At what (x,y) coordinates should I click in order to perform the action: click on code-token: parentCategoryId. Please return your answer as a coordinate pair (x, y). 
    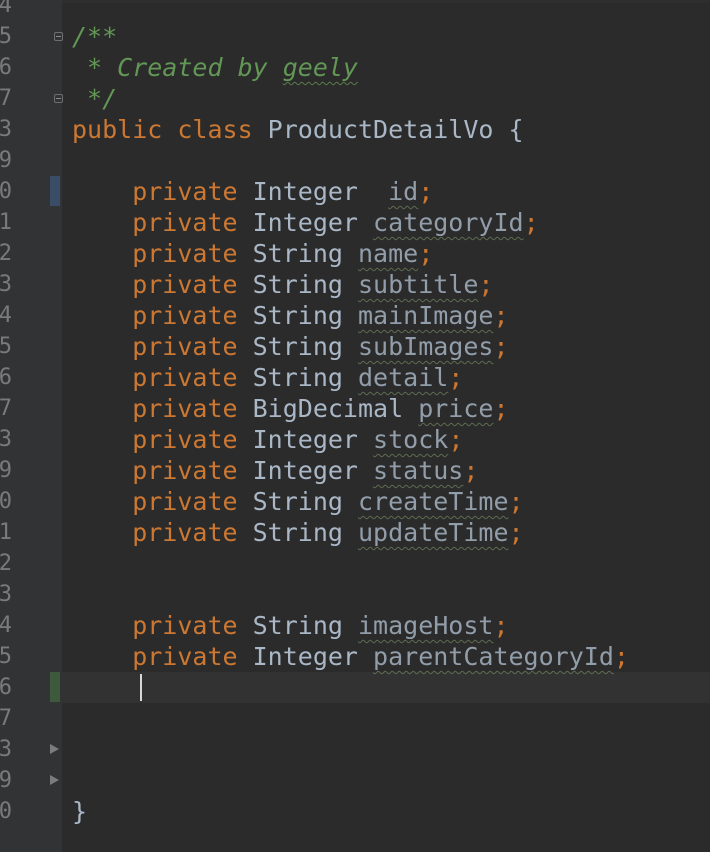
    Looking at the image, I should click on (493, 656).